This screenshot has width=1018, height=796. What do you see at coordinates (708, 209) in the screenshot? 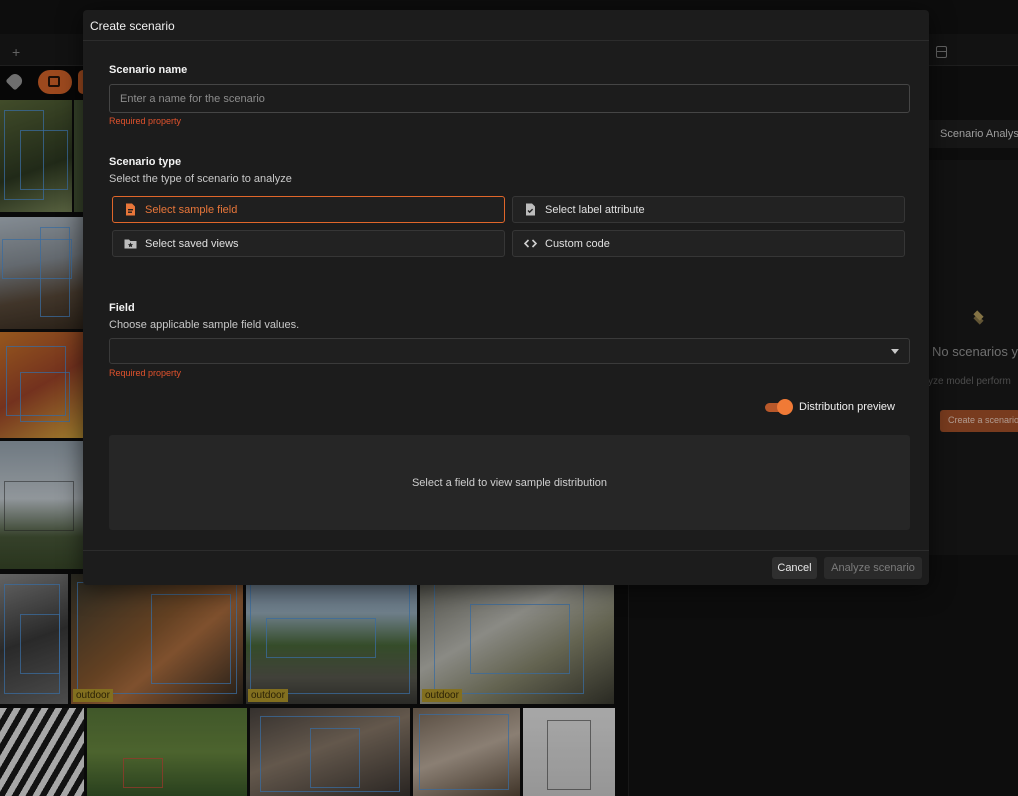
I see `option-select-label-attribute: Select label attribute` at bounding box center [708, 209].